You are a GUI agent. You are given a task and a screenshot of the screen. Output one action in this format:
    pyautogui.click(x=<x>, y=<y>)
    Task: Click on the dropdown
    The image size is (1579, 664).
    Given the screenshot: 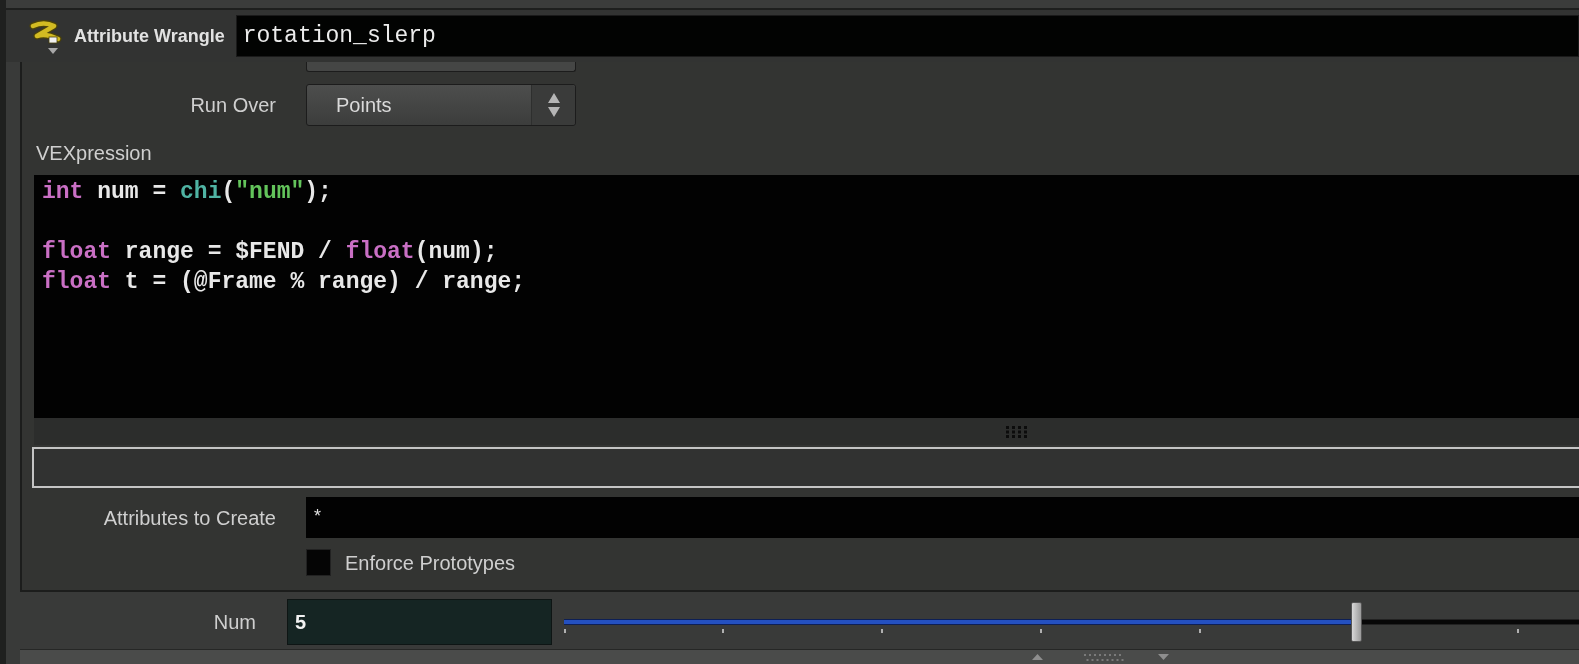 What is the action you would take?
    pyautogui.click(x=441, y=67)
    